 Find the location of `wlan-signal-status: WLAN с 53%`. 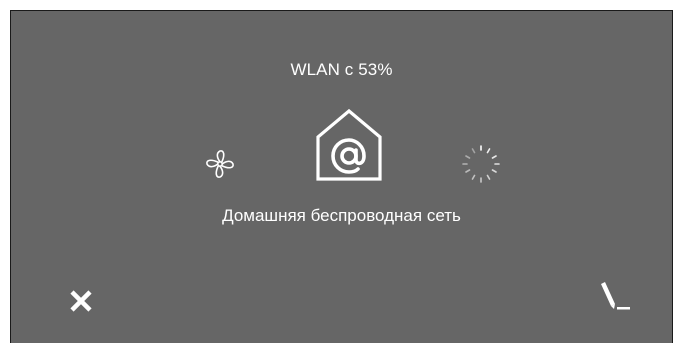

wlan-signal-status: WLAN с 53% is located at coordinates (341, 69).